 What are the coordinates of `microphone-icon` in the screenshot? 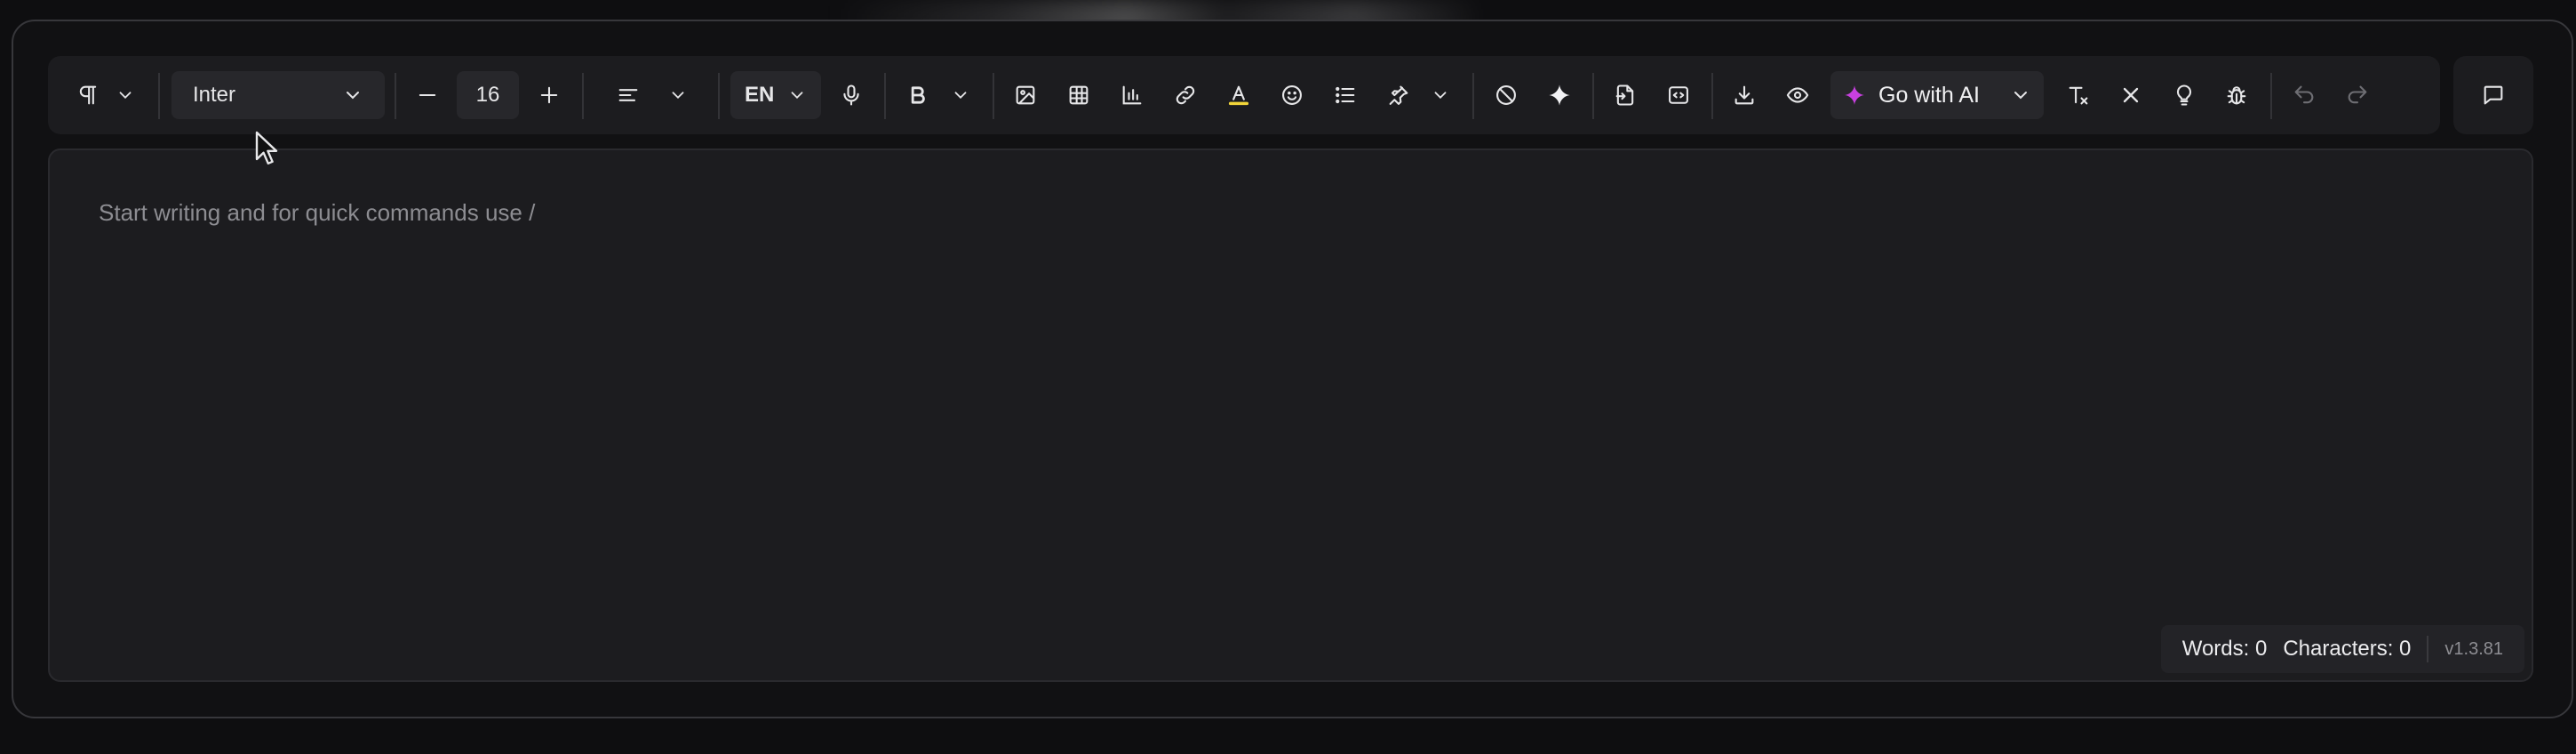 It's located at (851, 95).